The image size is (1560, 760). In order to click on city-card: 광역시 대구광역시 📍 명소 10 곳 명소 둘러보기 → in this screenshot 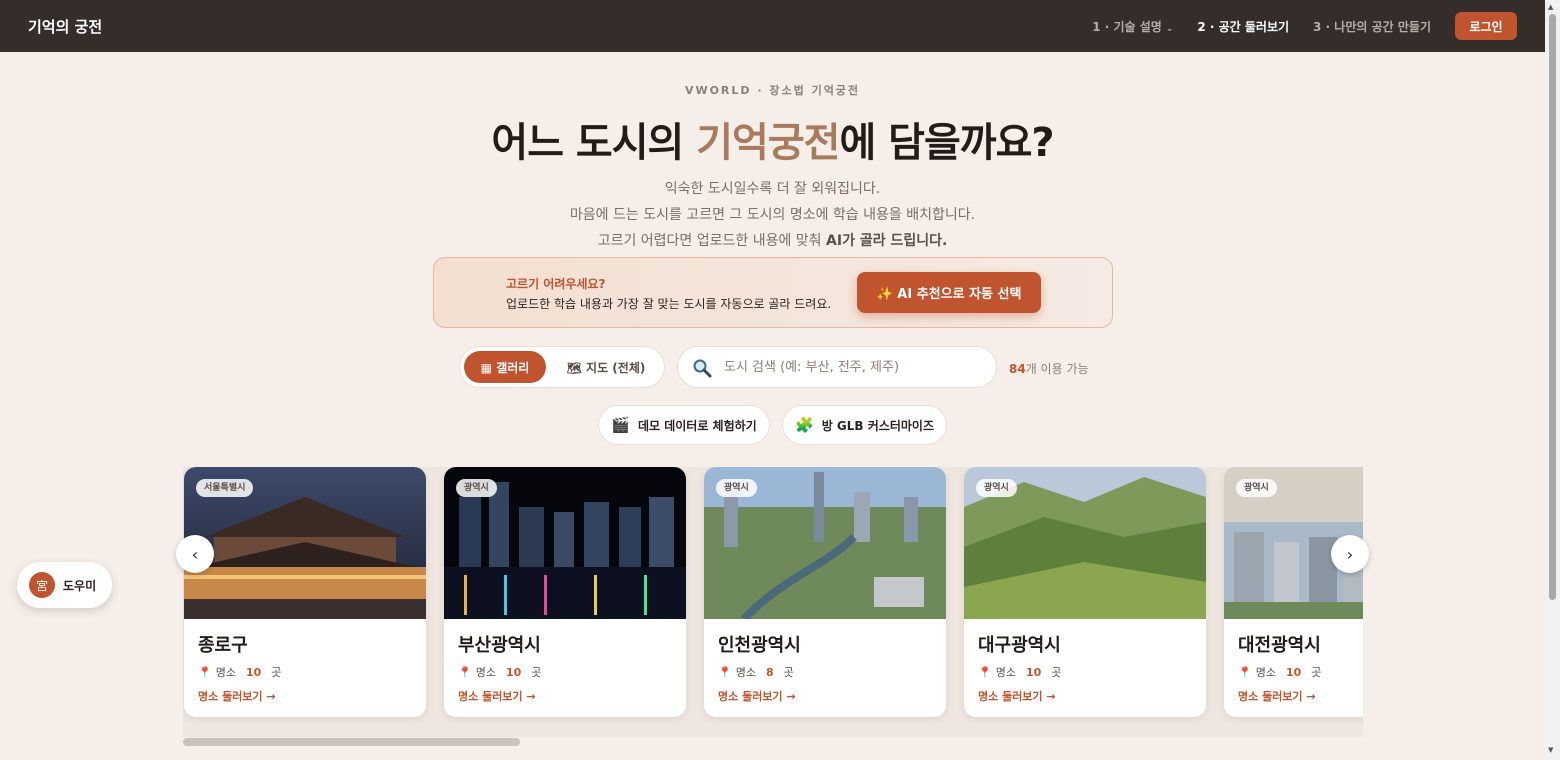, I will do `click(1085, 592)`.